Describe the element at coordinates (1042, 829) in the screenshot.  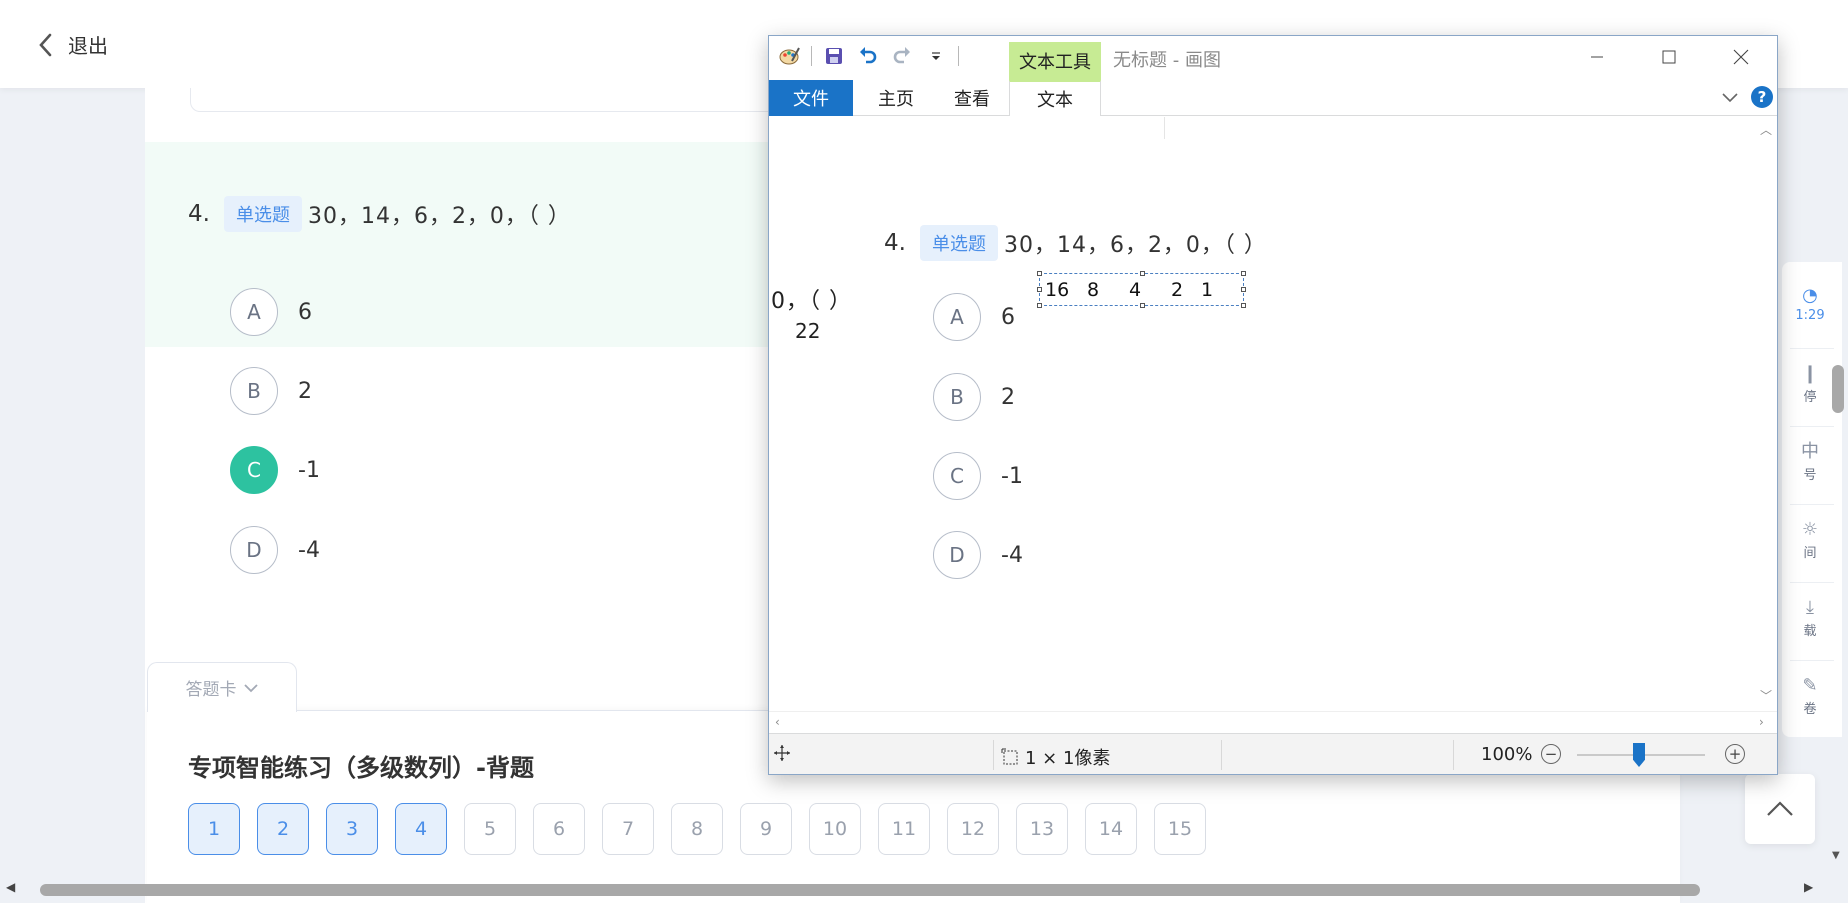
I see `question-number-cell: 13` at that location.